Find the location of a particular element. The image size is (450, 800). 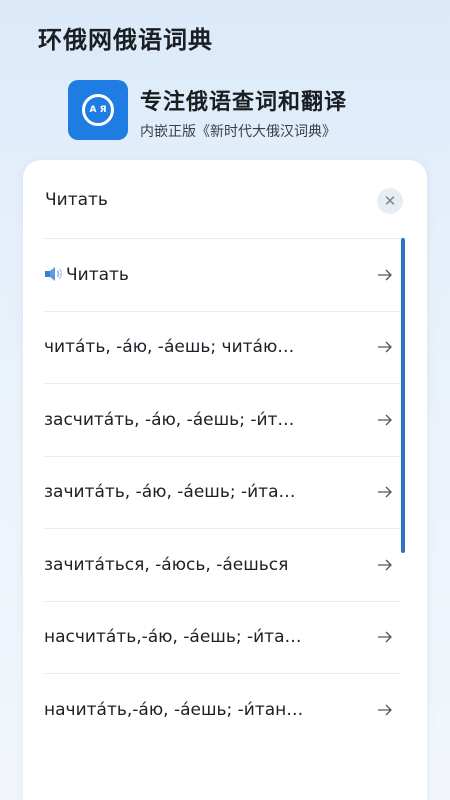

app-logo-icon: A Я is located at coordinates (98, 110).